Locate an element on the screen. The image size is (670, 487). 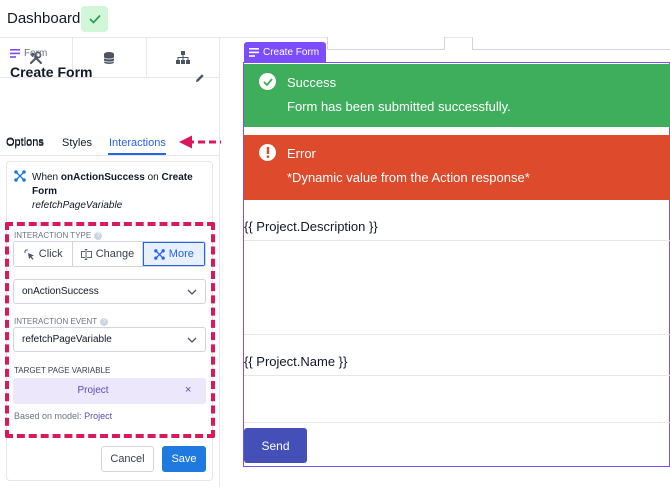
more-label: More is located at coordinates (181, 254).